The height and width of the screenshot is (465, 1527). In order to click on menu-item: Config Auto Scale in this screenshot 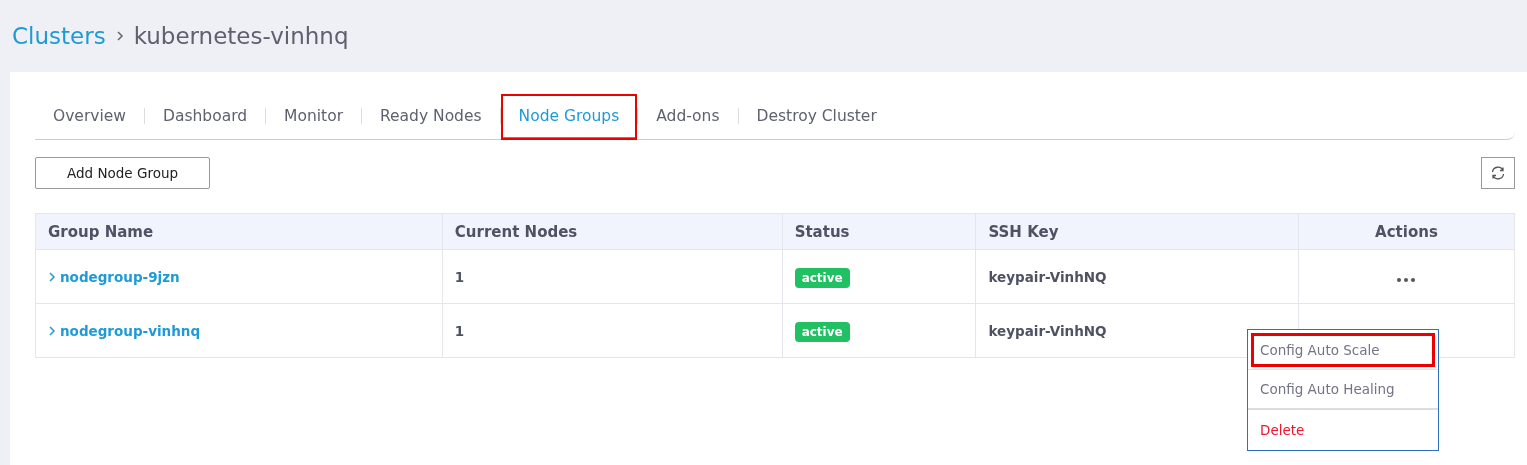, I will do `click(1343, 350)`.